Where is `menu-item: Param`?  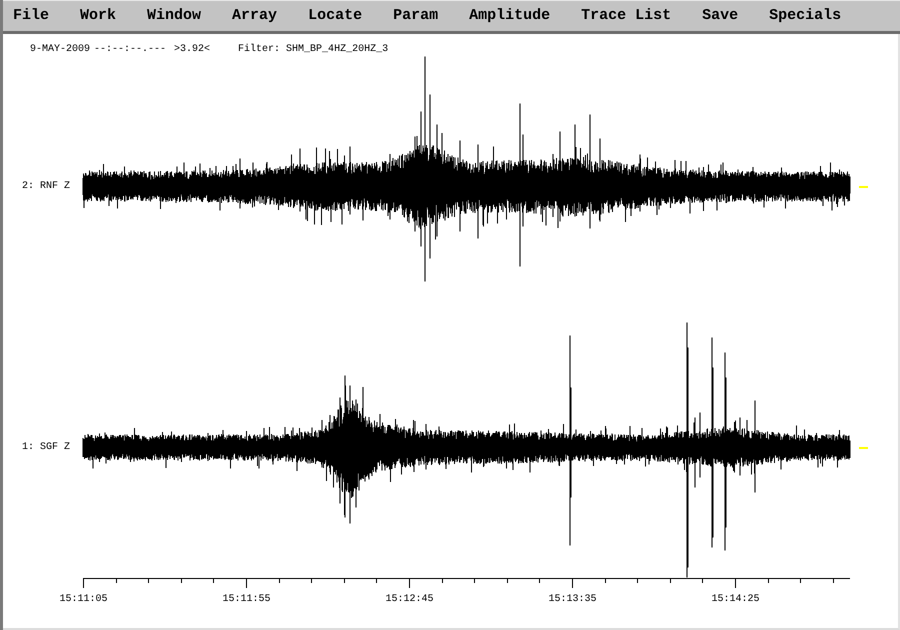
menu-item: Param is located at coordinates (415, 16).